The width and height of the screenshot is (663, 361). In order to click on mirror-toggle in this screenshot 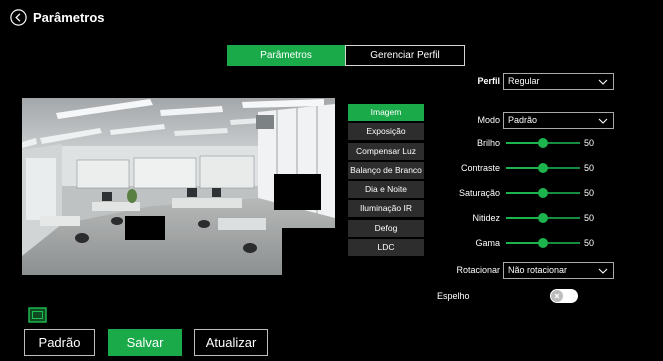, I will do `click(564, 296)`.